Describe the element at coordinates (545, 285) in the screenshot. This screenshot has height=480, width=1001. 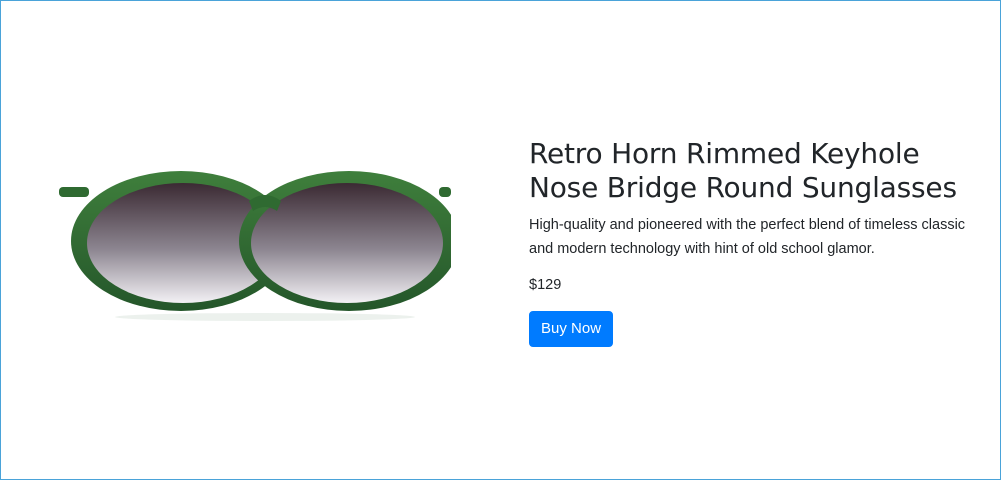
I see `product-price: $129` at that location.